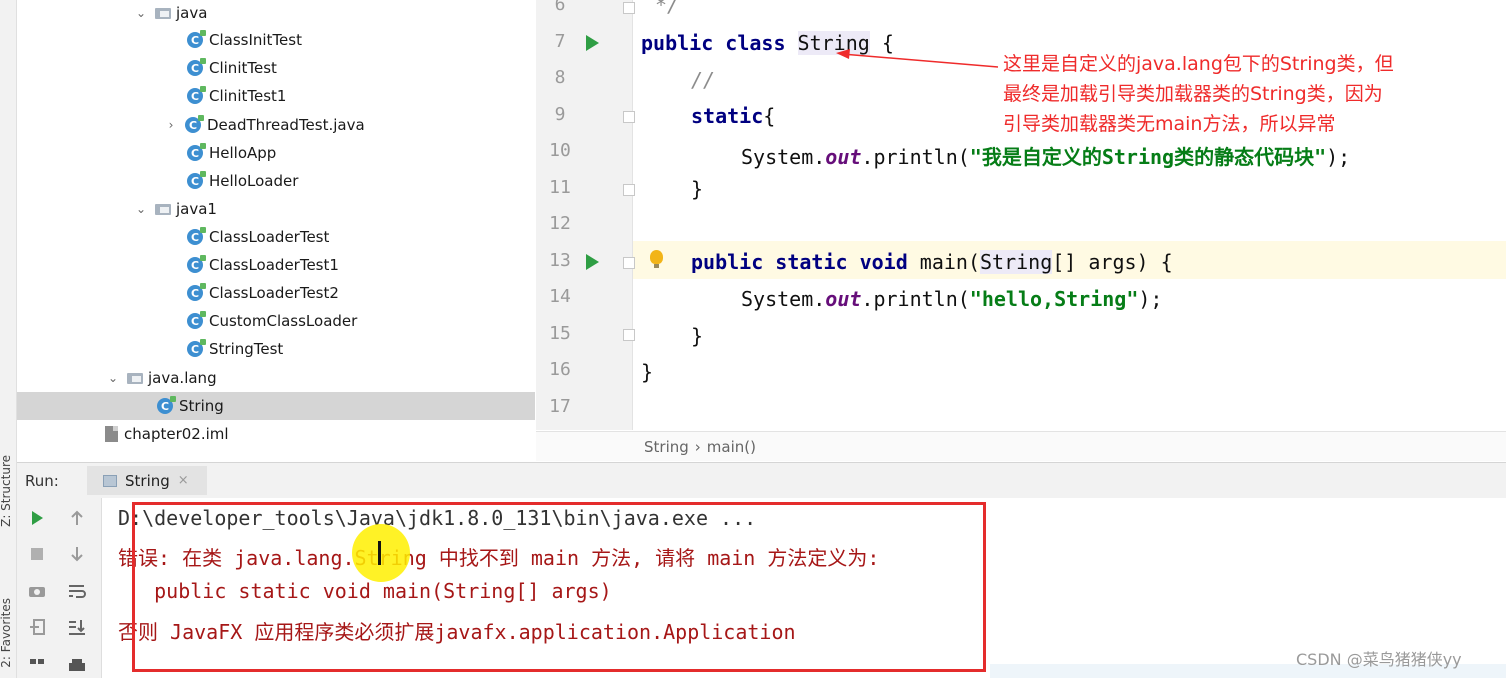 This screenshot has width=1506, height=678. What do you see at coordinates (37, 554) in the screenshot?
I see `stop-button` at bounding box center [37, 554].